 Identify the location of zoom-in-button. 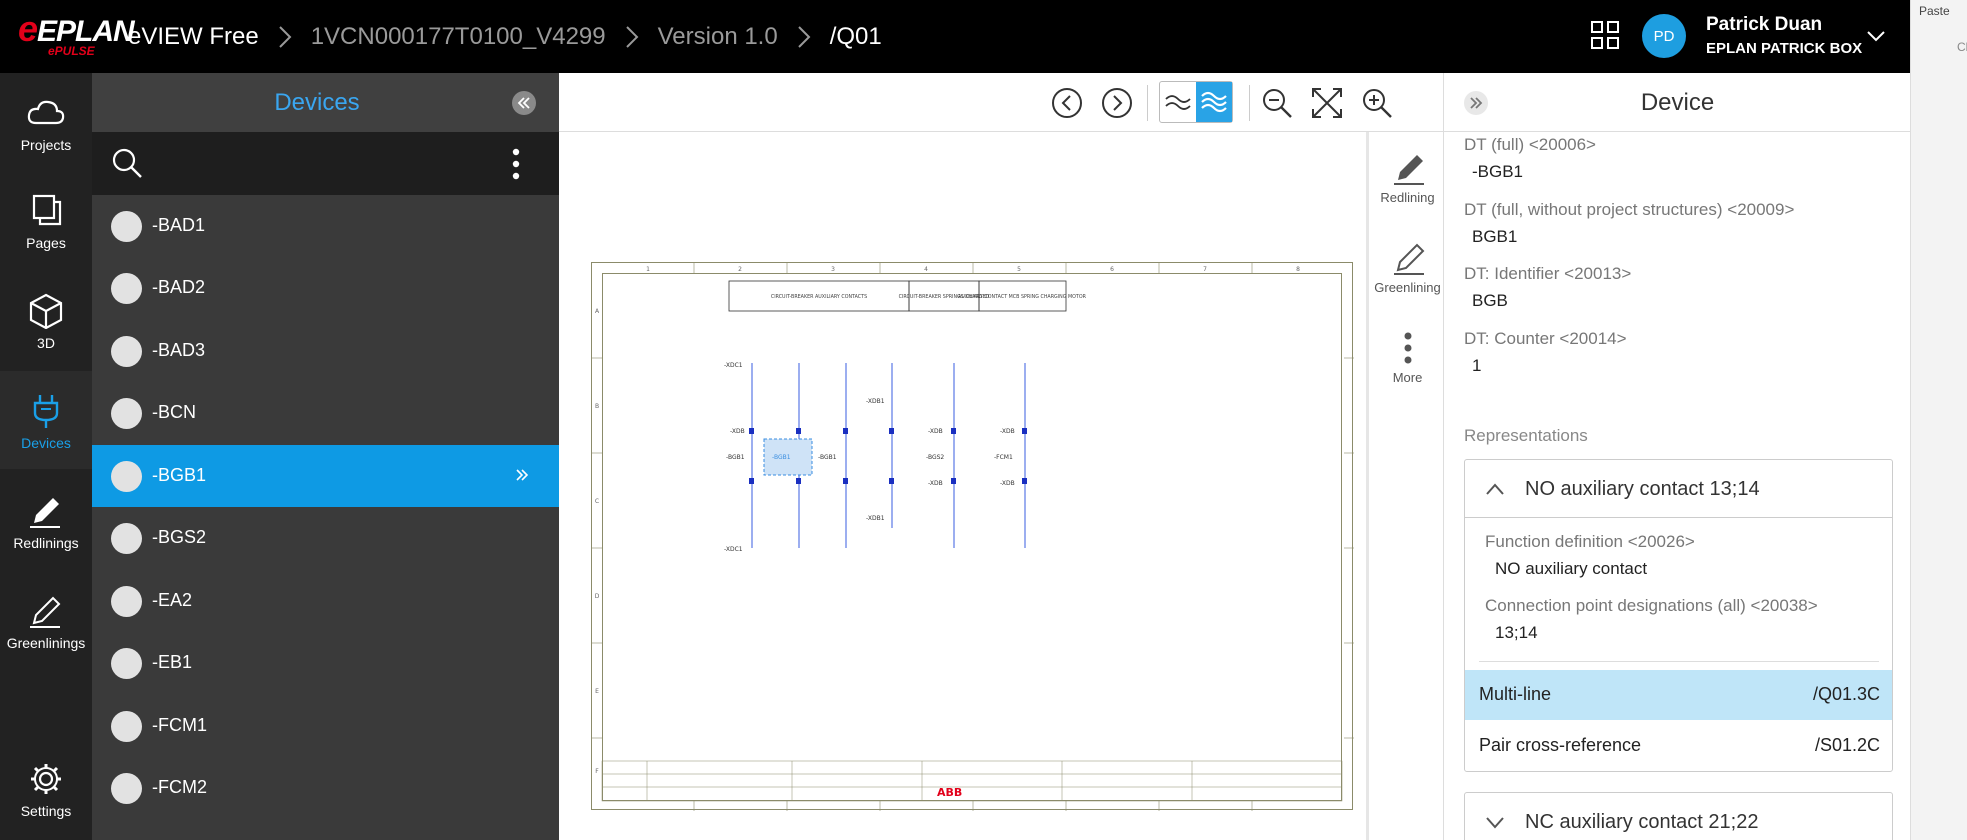
(1377, 103).